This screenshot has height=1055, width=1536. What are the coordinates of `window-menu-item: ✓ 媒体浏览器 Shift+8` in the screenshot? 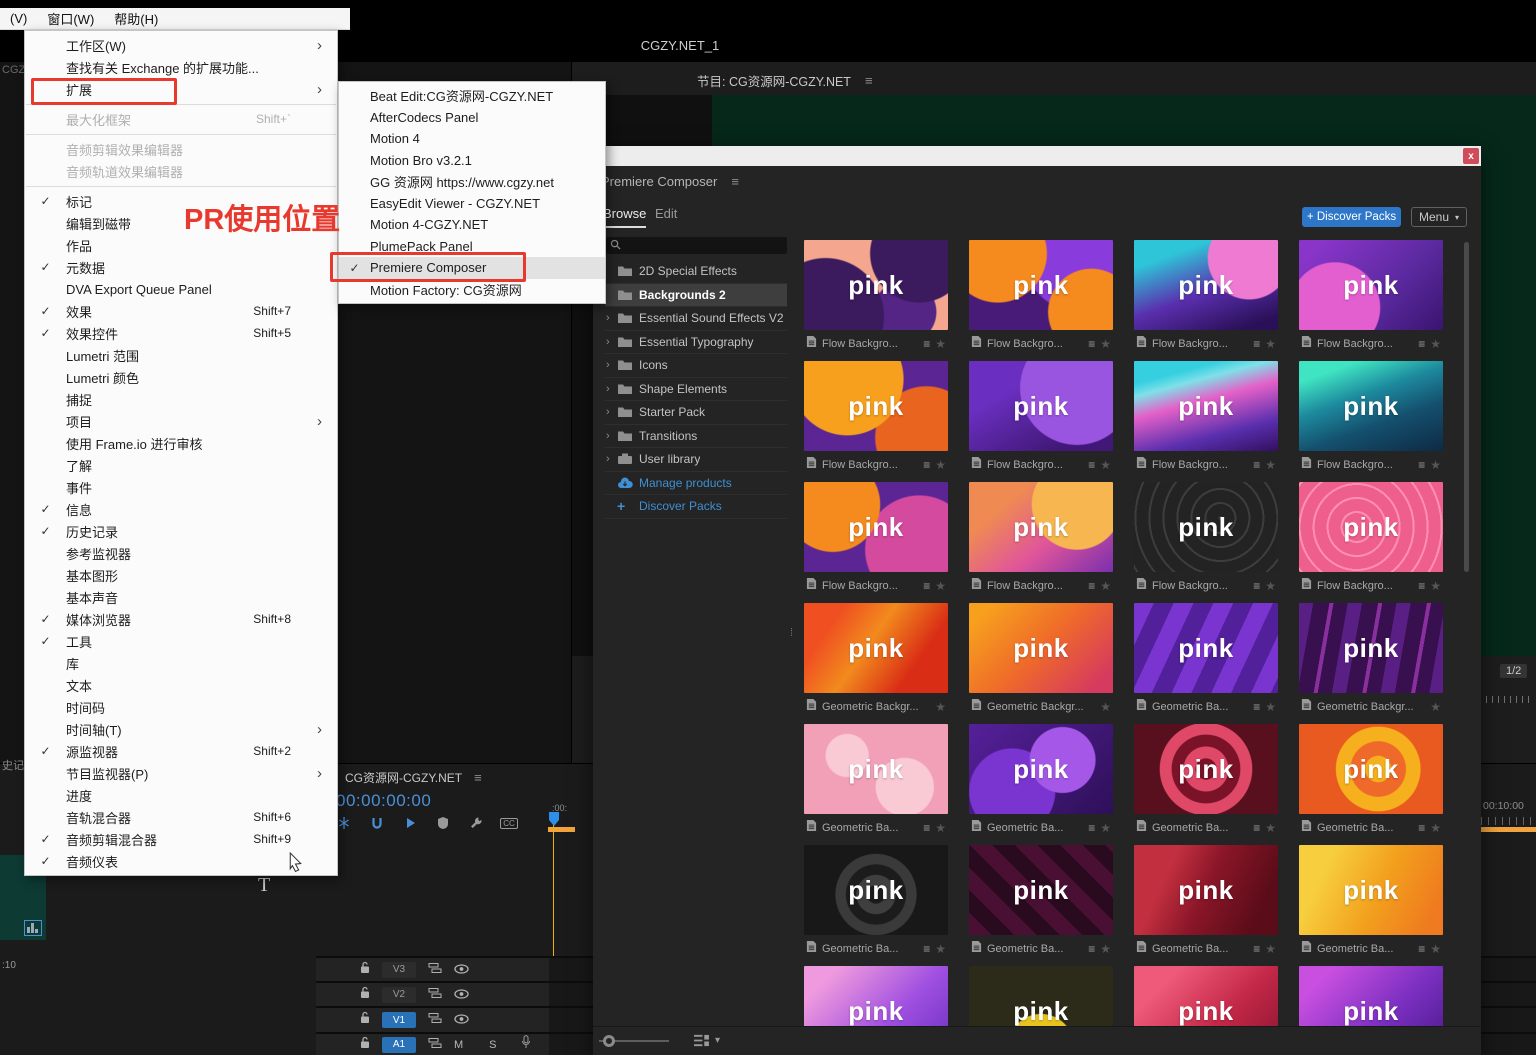 It's located at (181, 619).